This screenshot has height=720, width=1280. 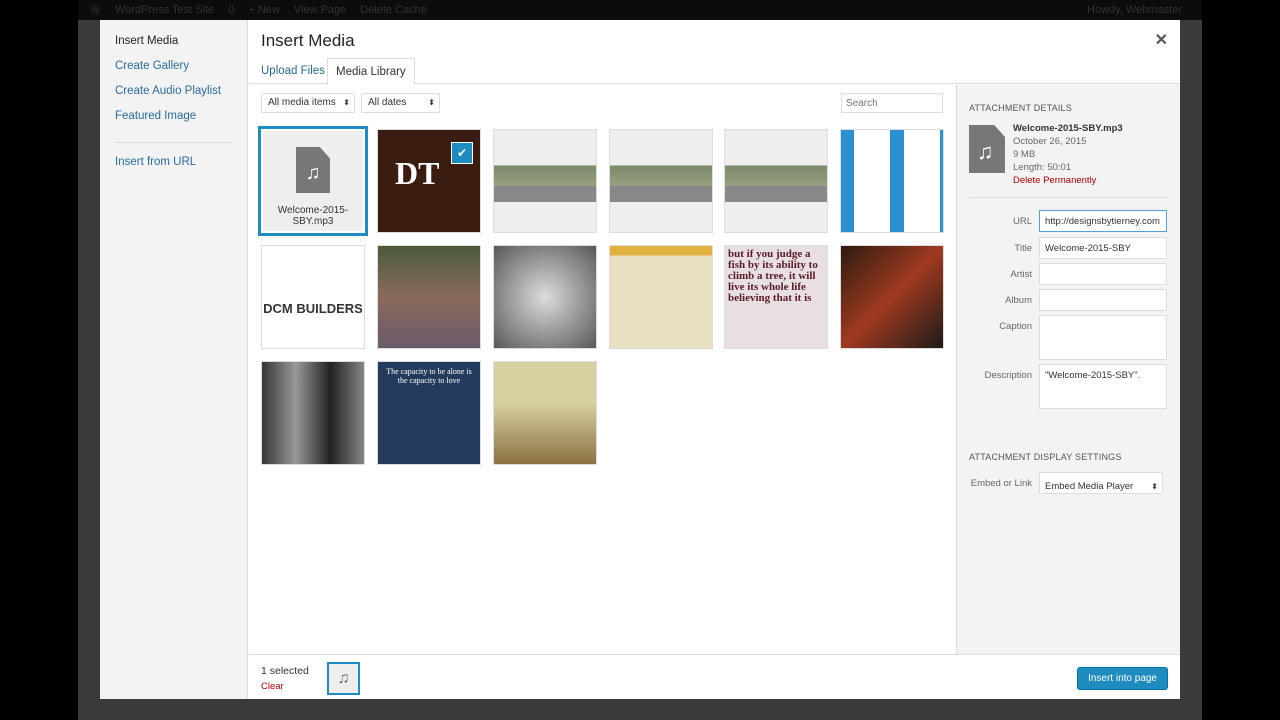 I want to click on divider, so click(x=1068, y=197).